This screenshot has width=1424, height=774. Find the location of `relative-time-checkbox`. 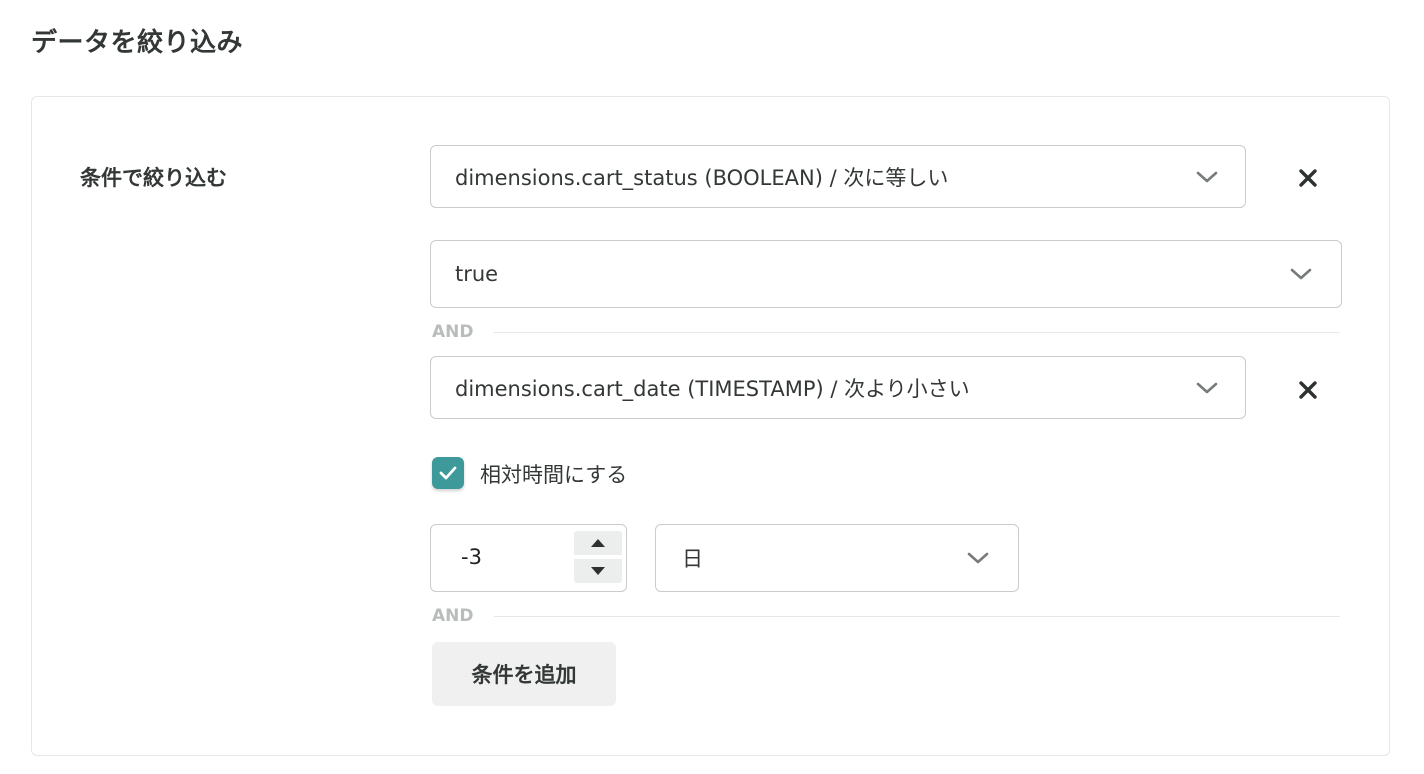

relative-time-checkbox is located at coordinates (448, 473).